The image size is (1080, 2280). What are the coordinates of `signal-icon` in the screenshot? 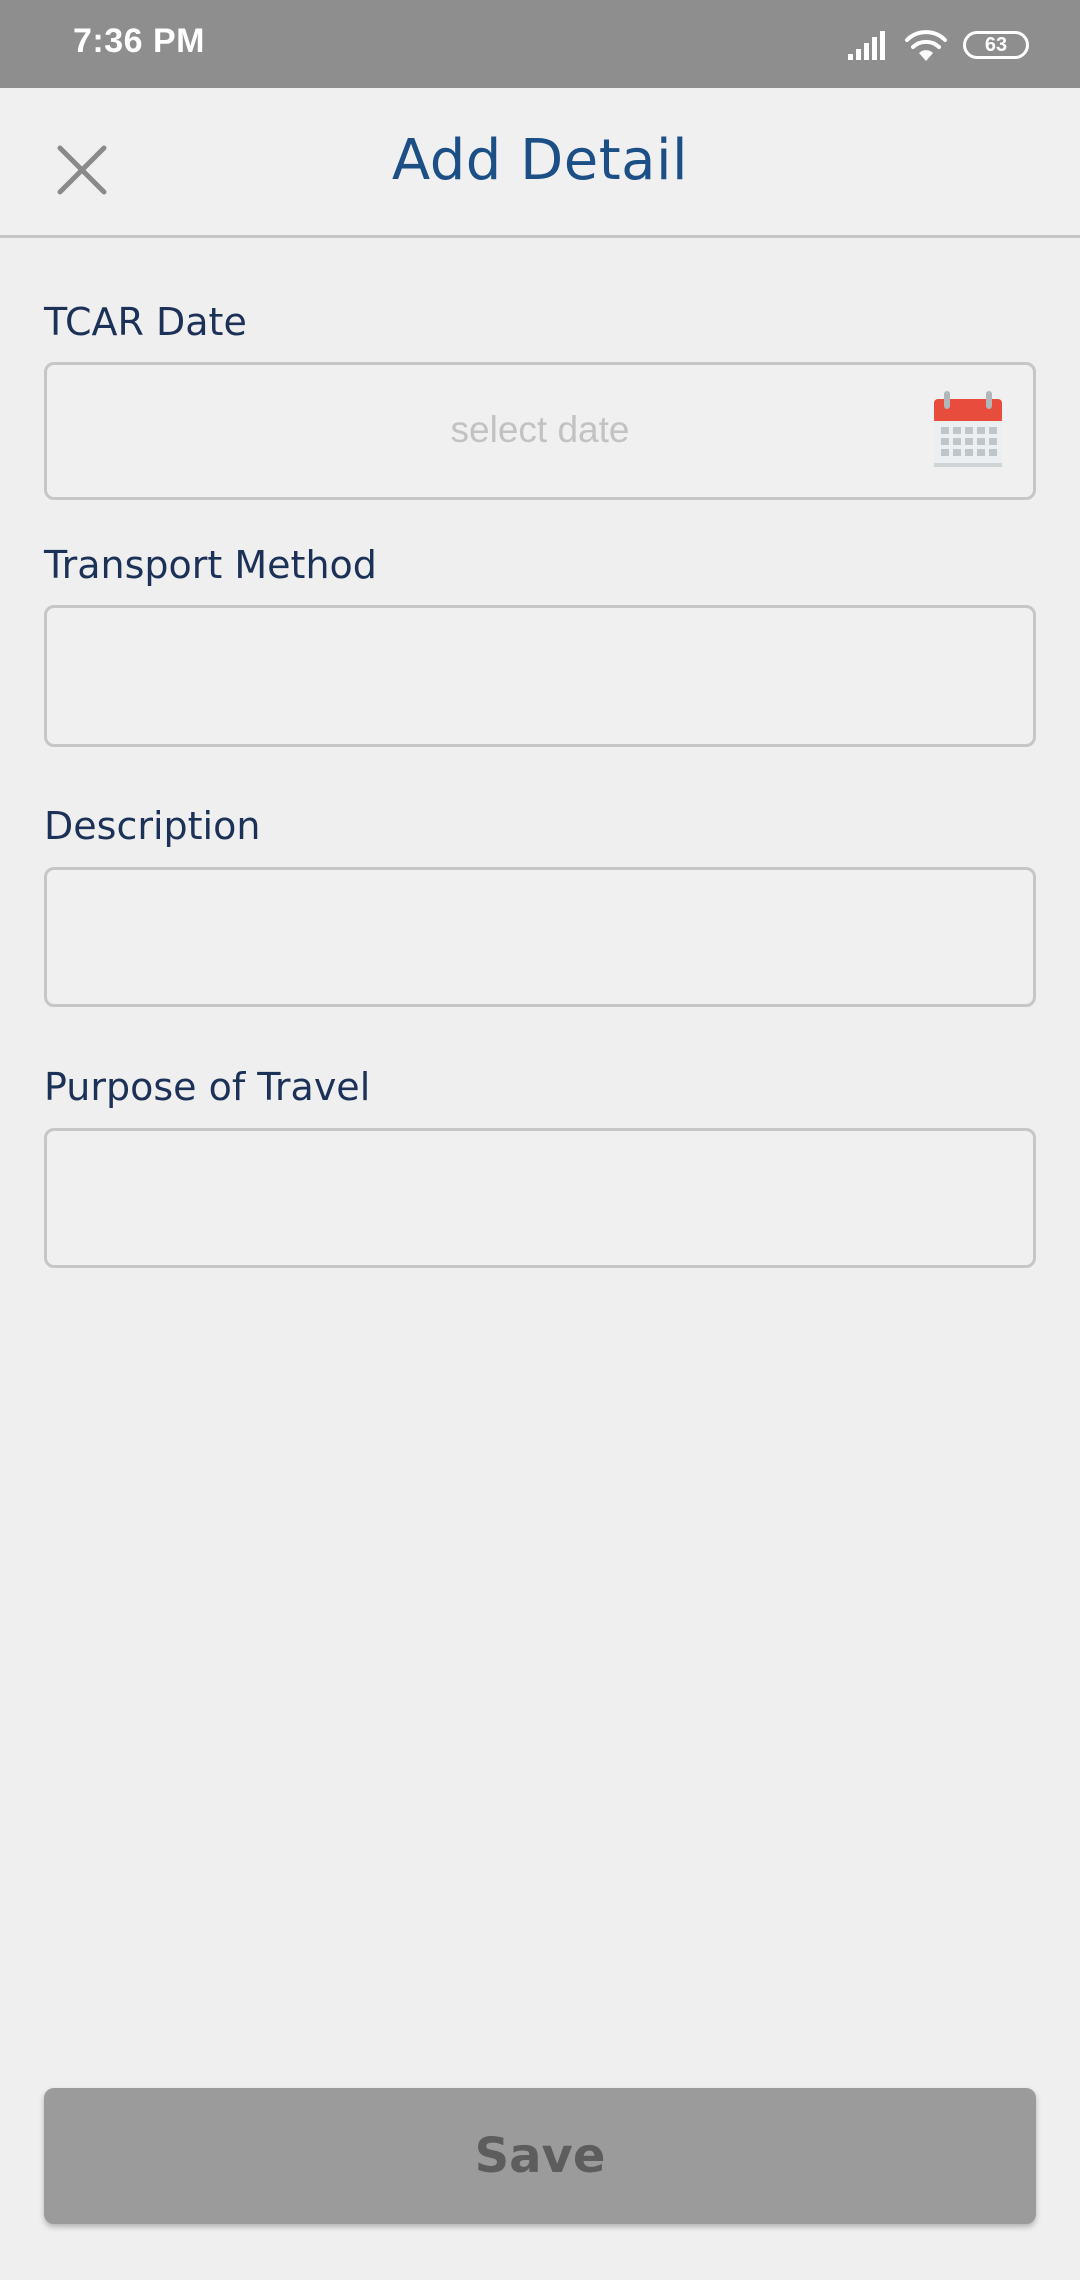 It's located at (866, 45).